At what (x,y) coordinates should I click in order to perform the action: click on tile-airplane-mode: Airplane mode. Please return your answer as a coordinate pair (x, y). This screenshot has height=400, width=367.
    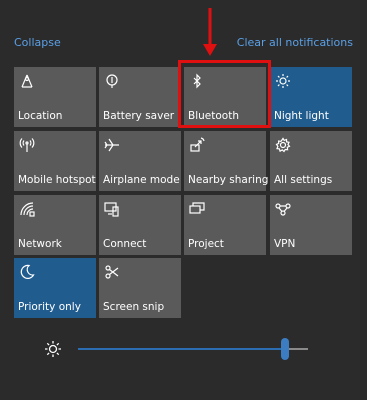
    Looking at the image, I should click on (140, 161).